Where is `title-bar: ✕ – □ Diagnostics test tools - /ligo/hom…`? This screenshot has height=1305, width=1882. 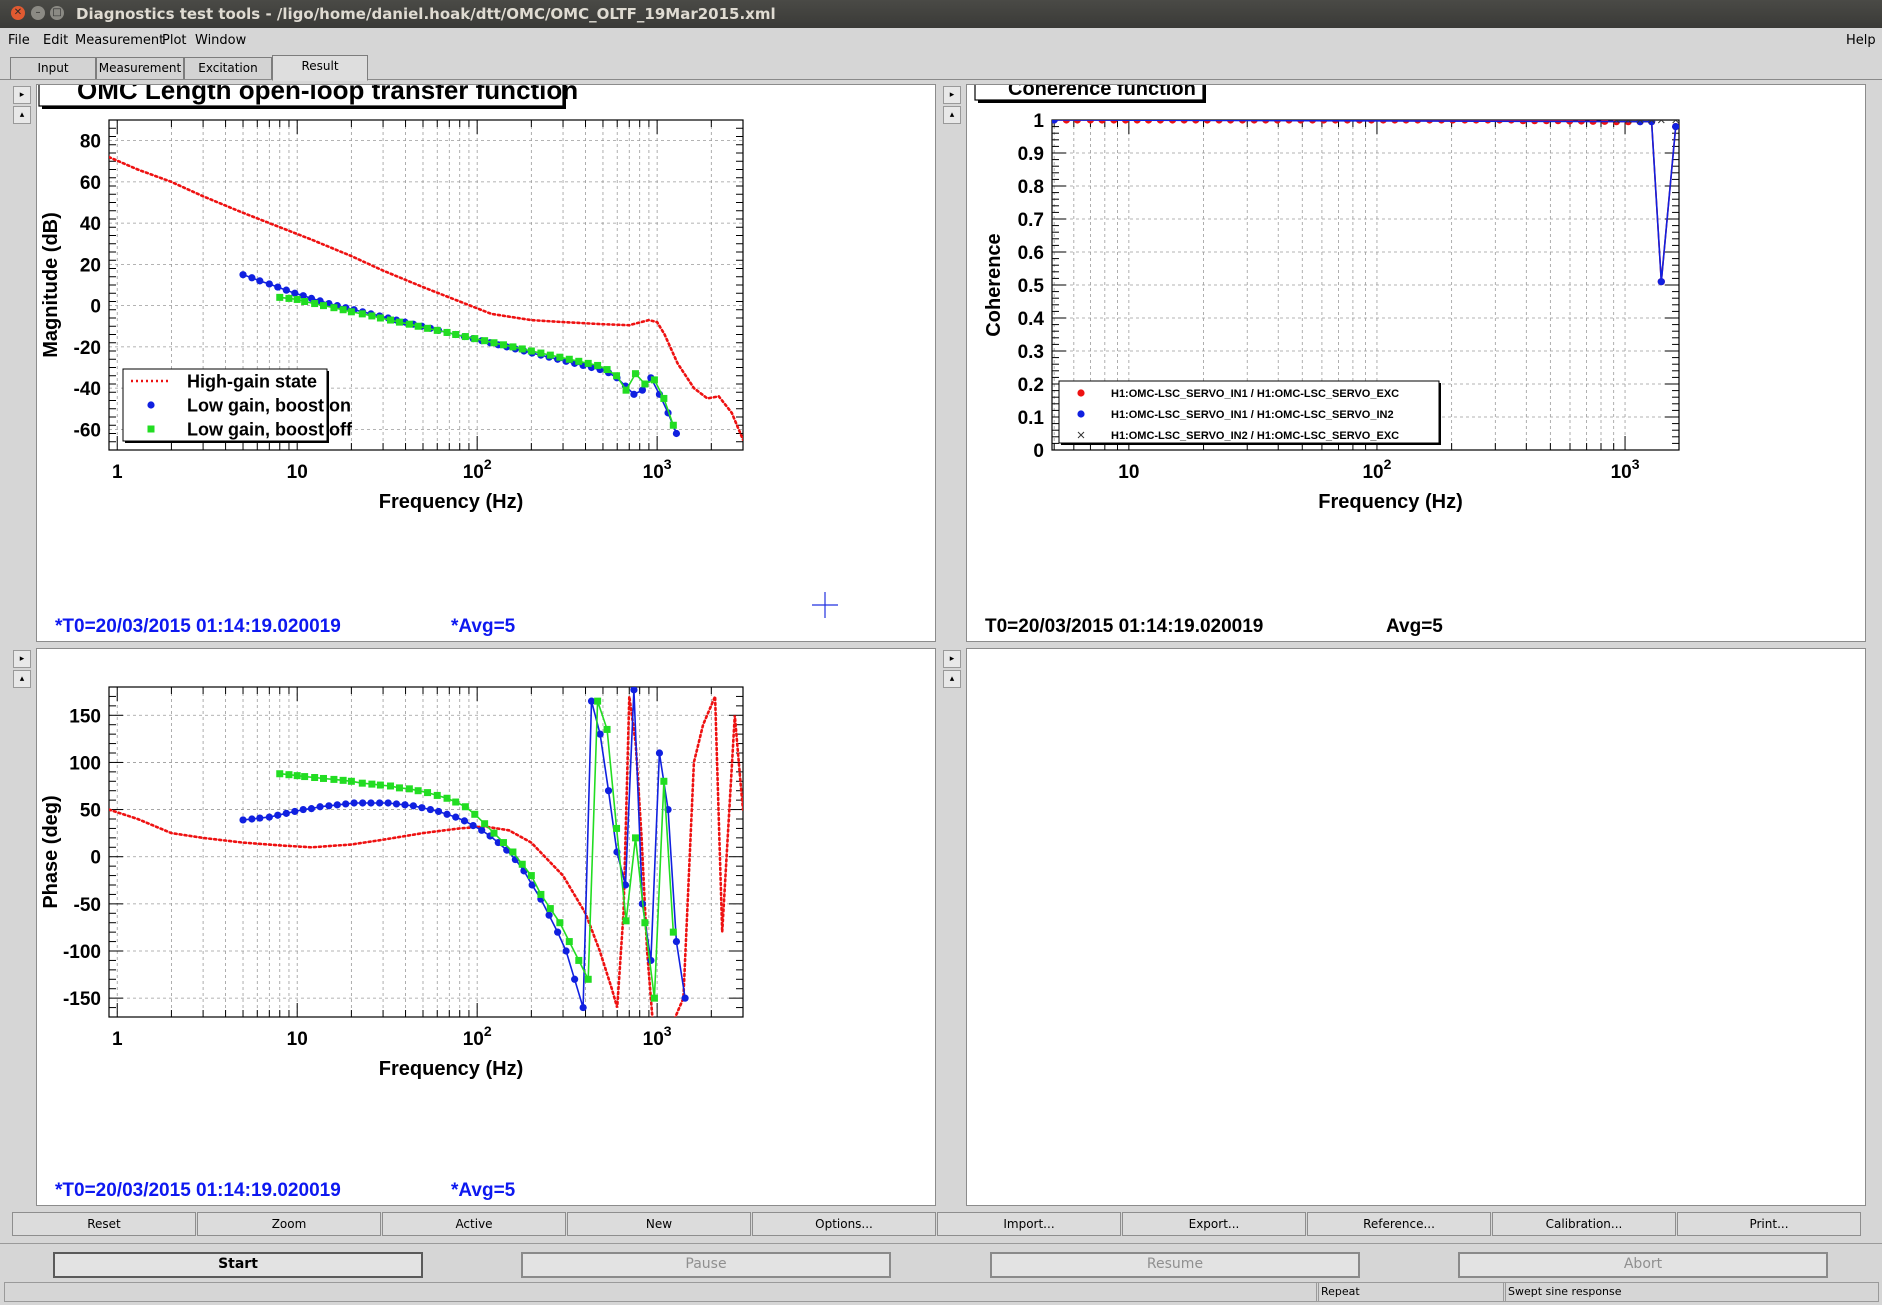
title-bar: ✕ – □ Diagnostics test tools - /ligo/hom… is located at coordinates (941, 14).